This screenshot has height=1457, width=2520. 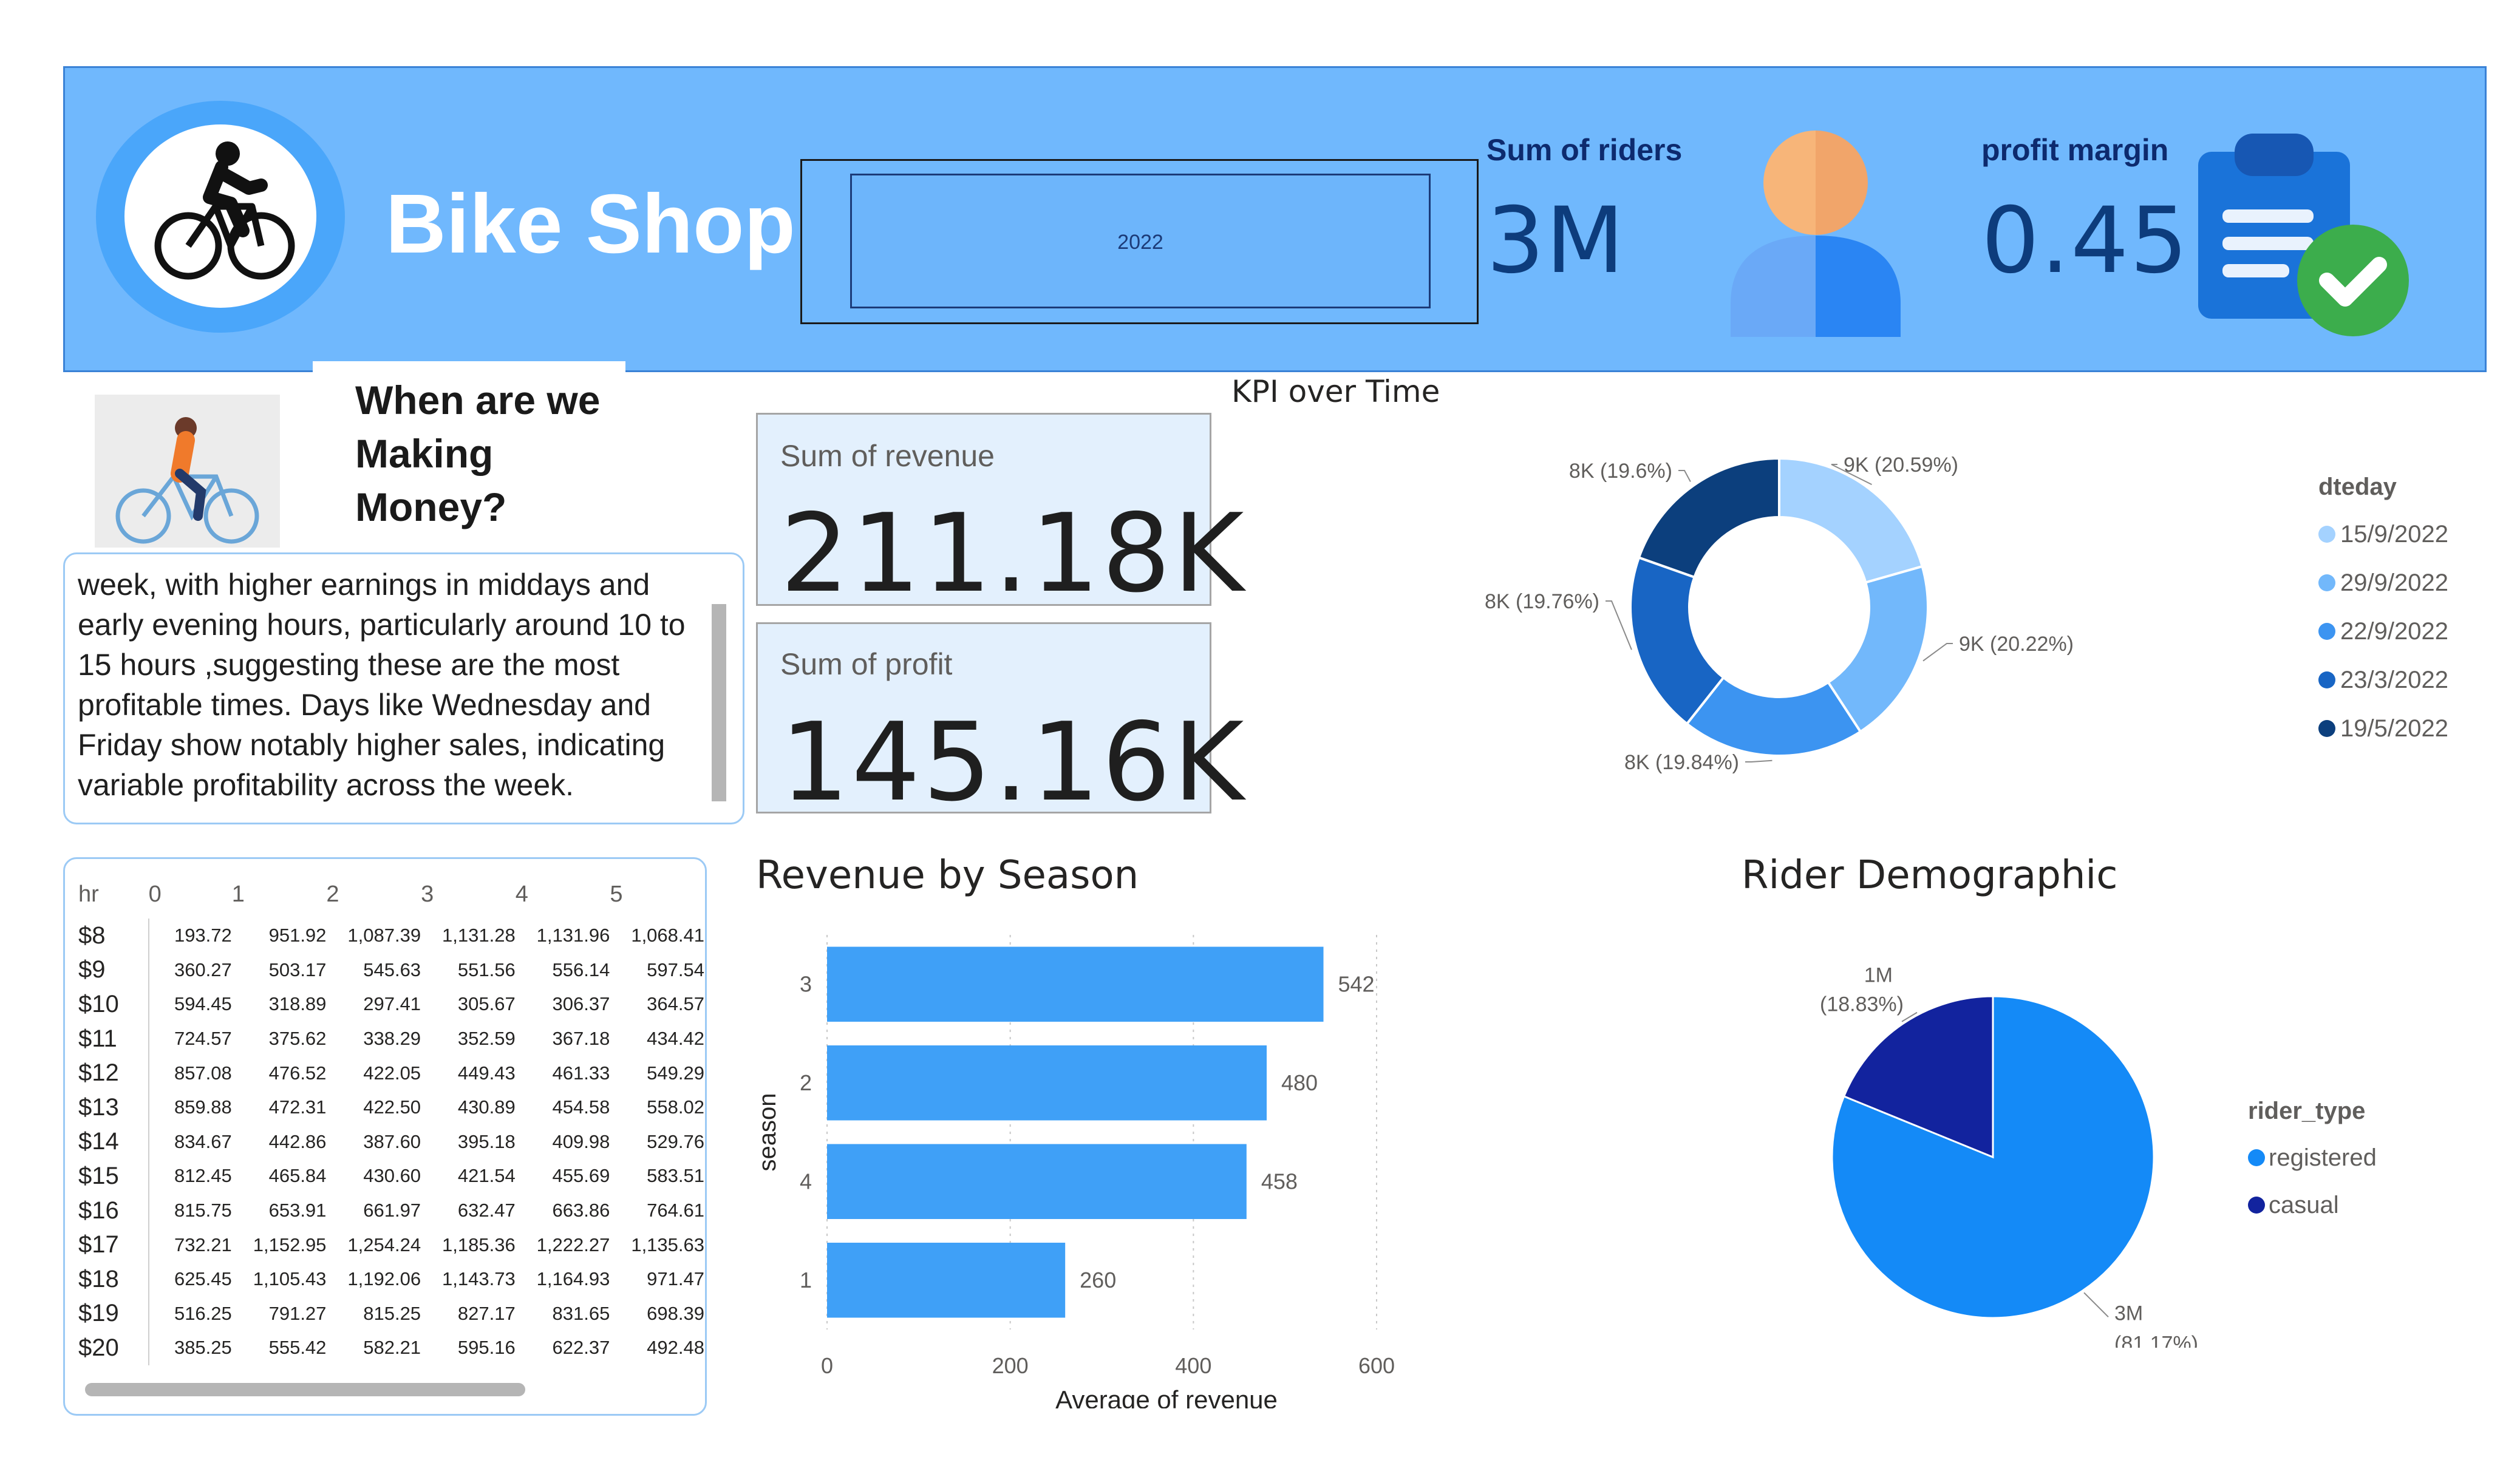 I want to click on matrix-horizontal-scrollbar, so click(x=305, y=1389).